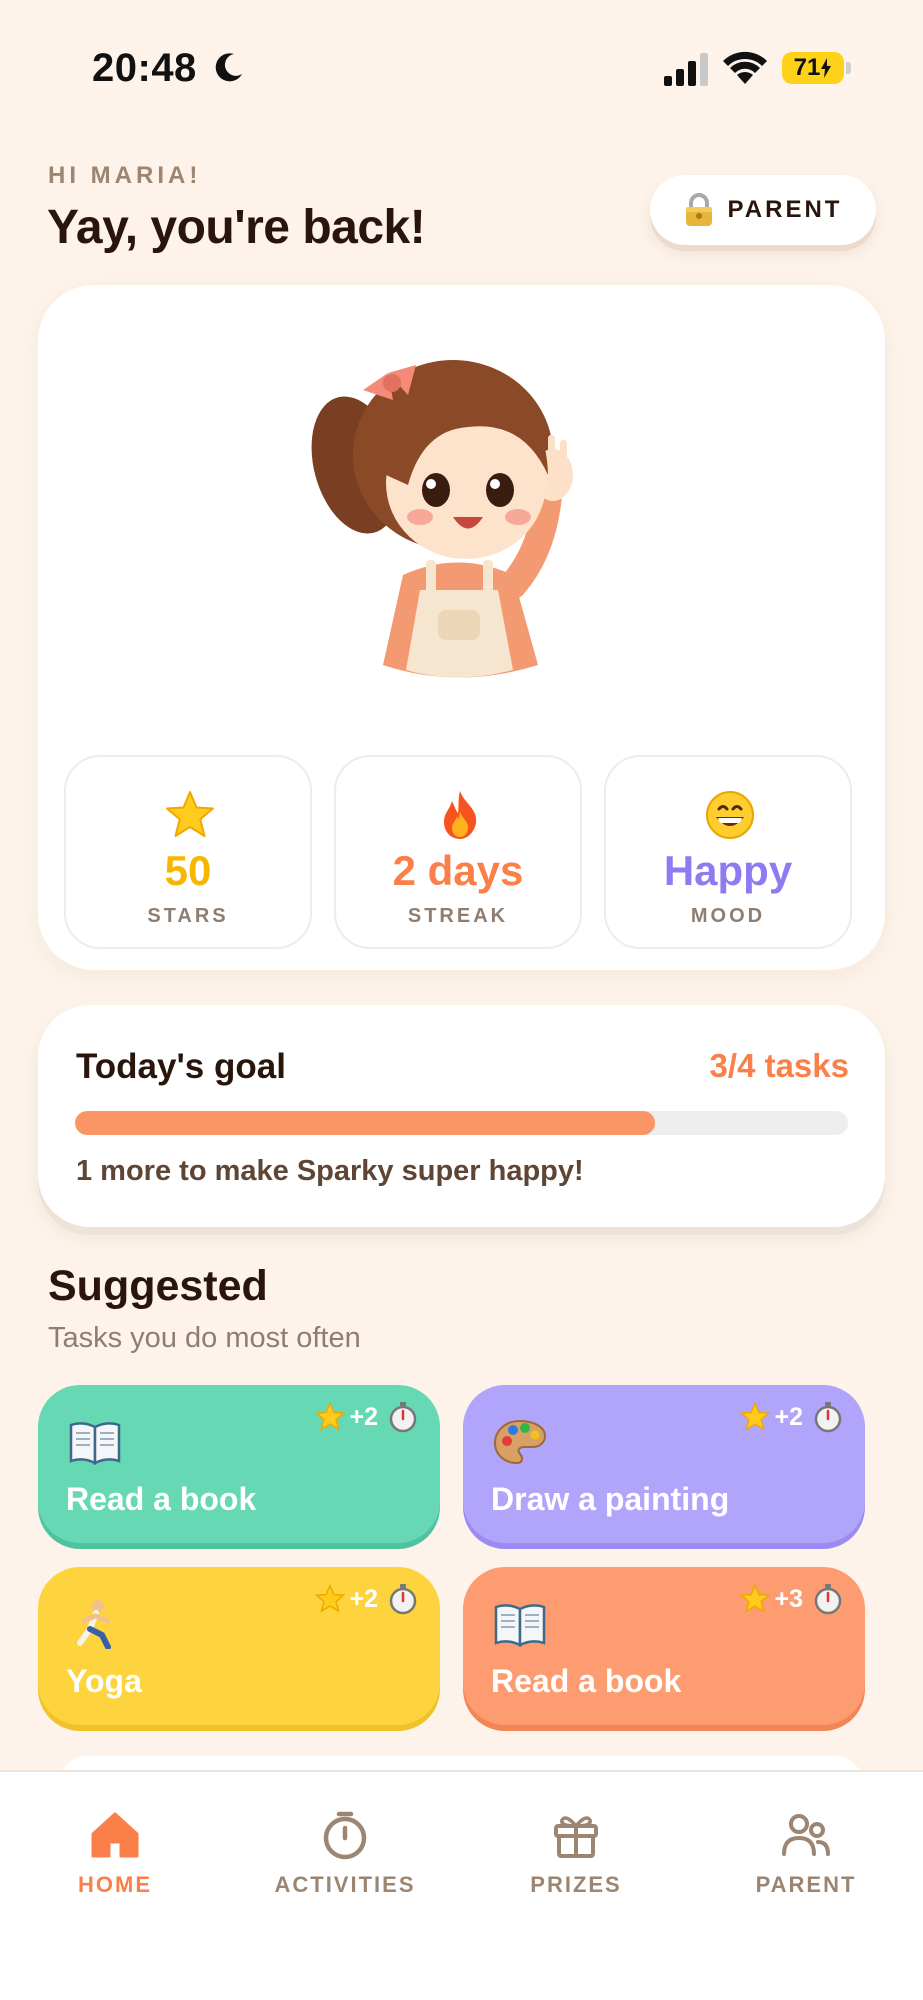 The height and width of the screenshot is (2000, 923). What do you see at coordinates (115, 1860) in the screenshot?
I see `tab-home: HOME` at bounding box center [115, 1860].